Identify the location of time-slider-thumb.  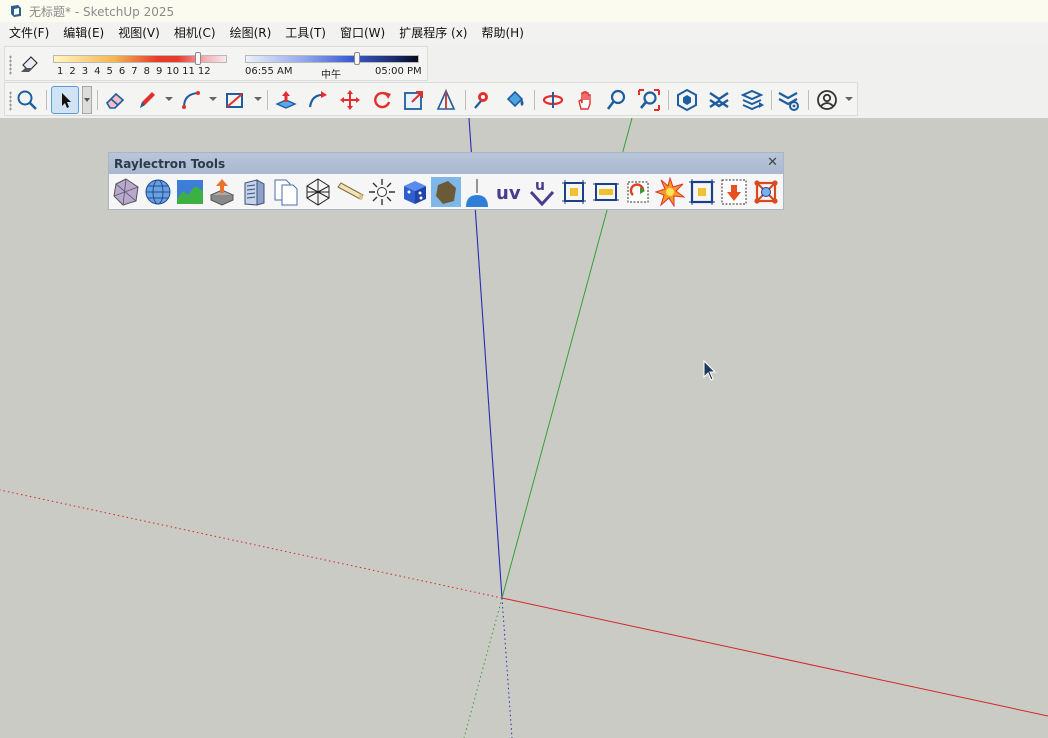
(356, 58).